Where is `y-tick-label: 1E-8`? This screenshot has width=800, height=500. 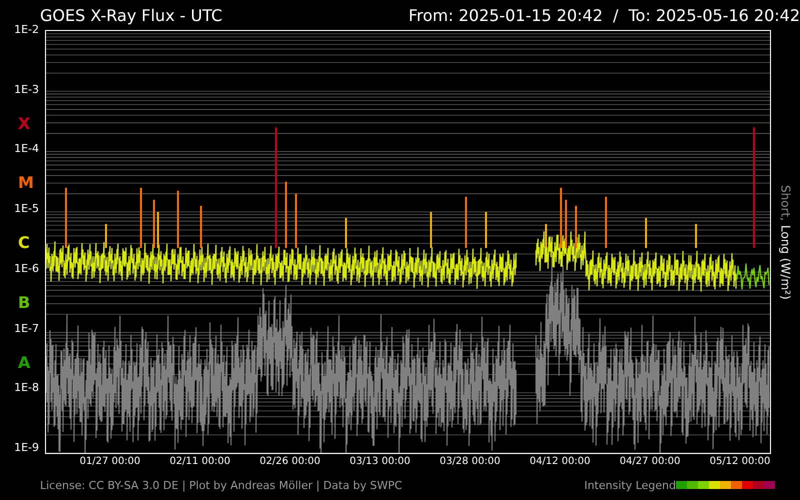
y-tick-label: 1E-8 is located at coordinates (26, 388).